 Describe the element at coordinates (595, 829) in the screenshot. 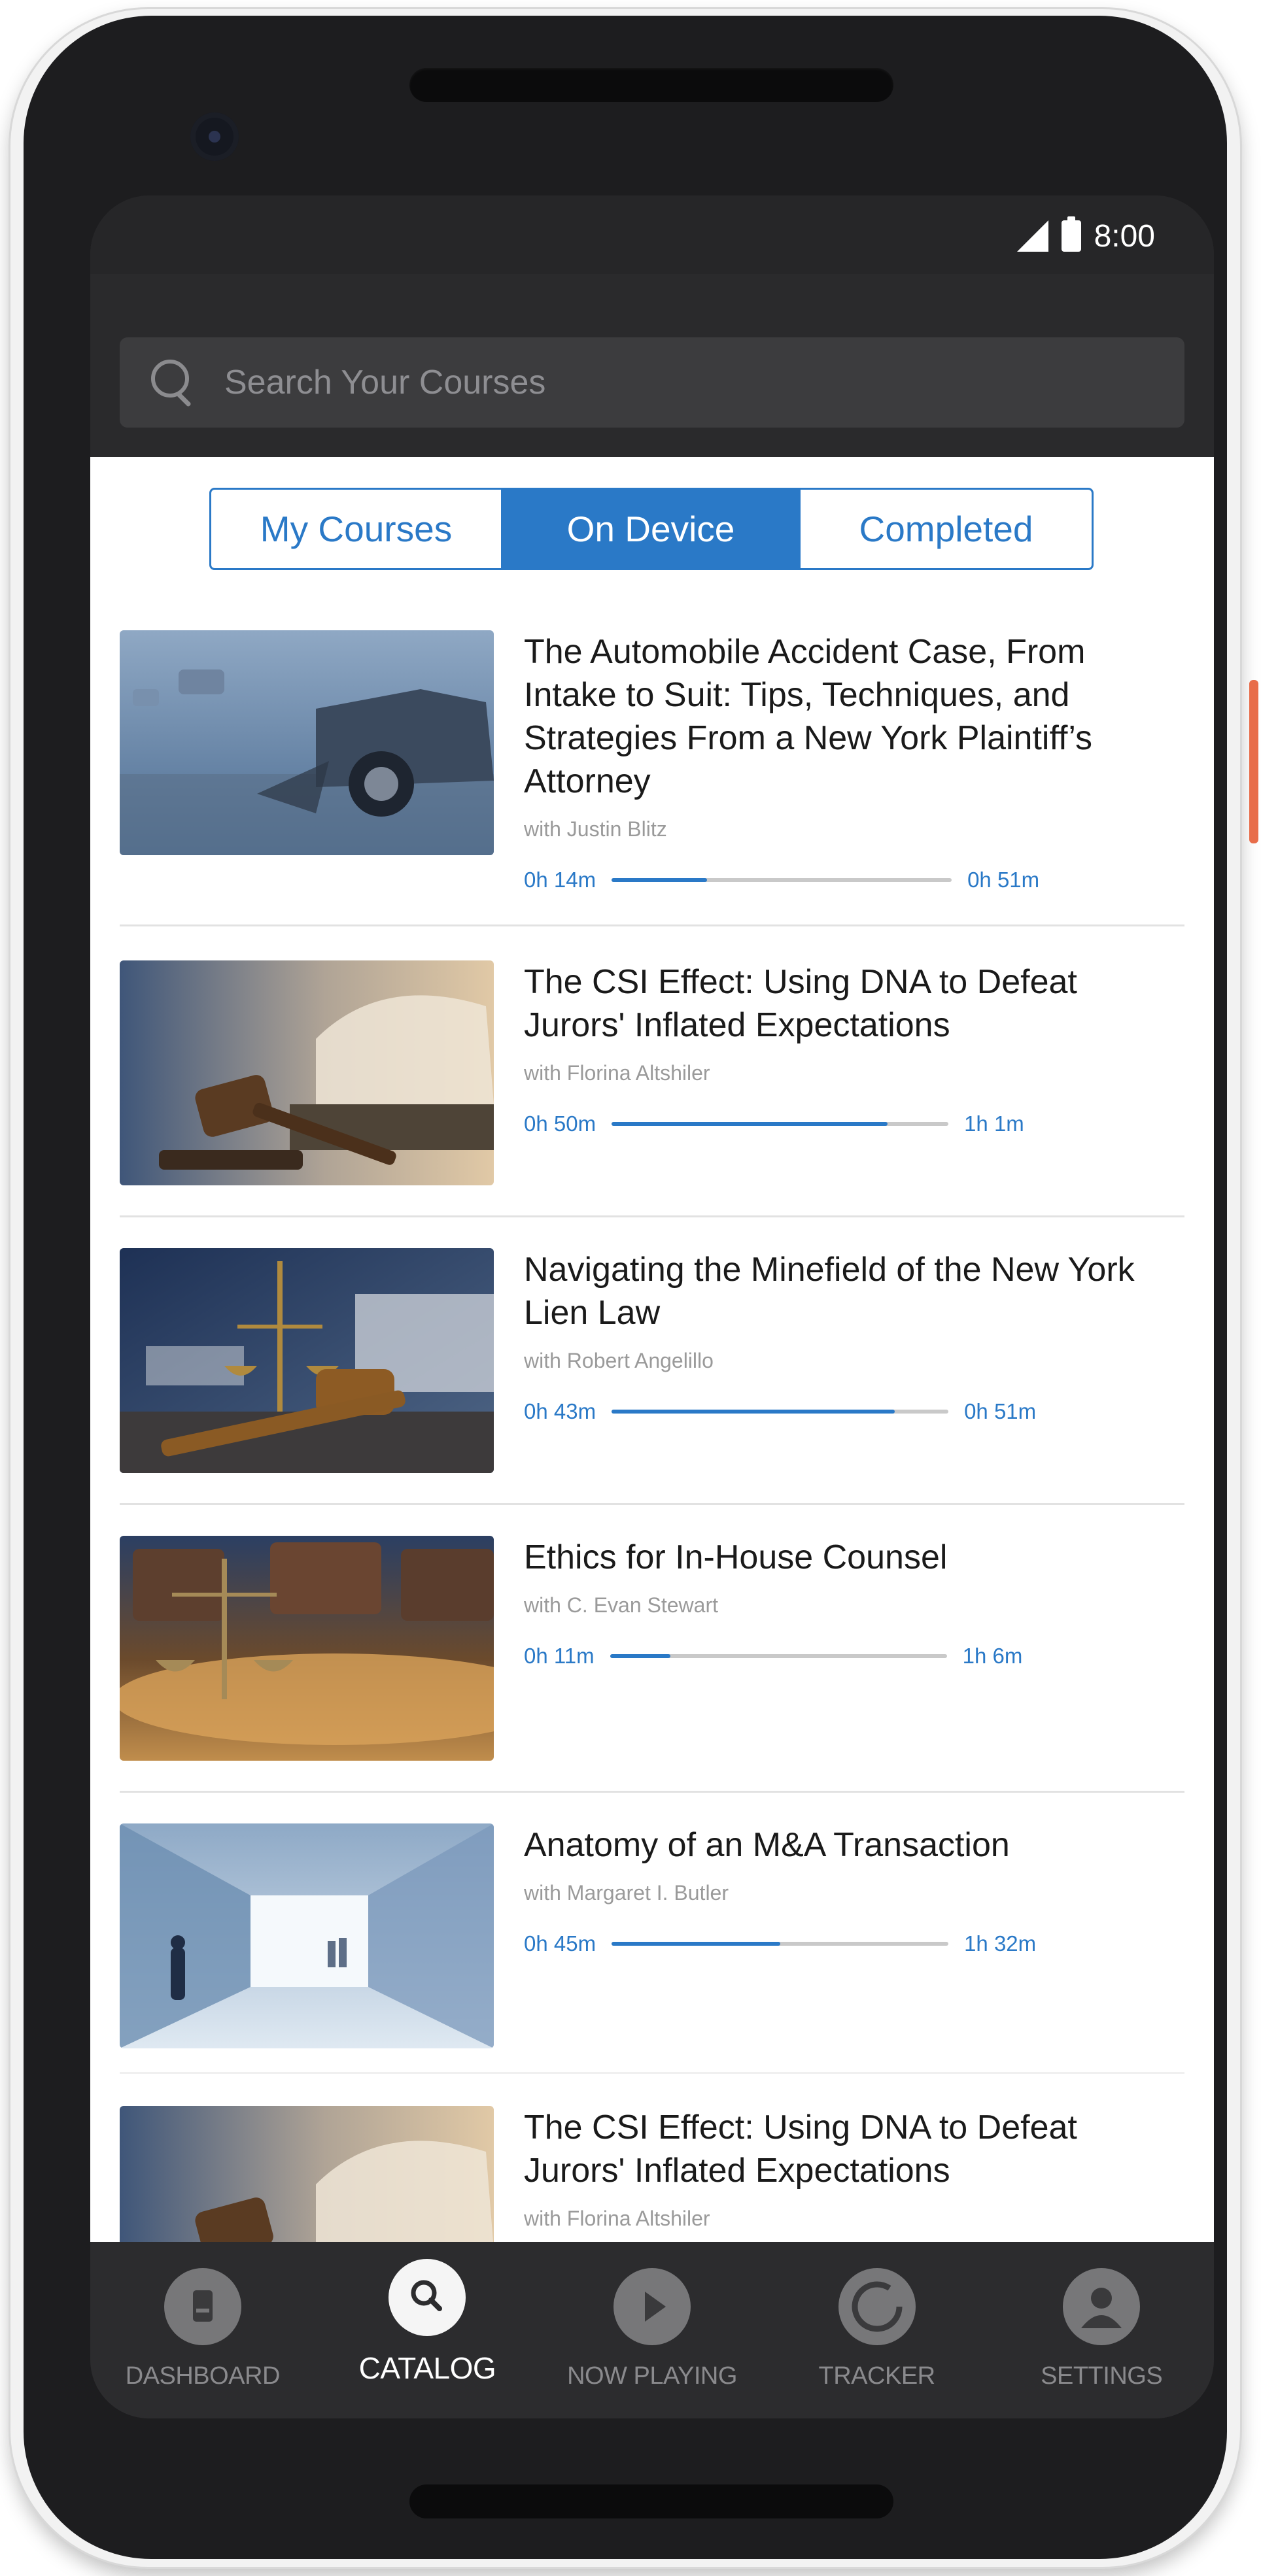

I see `course-author: with Justin Blitz` at that location.